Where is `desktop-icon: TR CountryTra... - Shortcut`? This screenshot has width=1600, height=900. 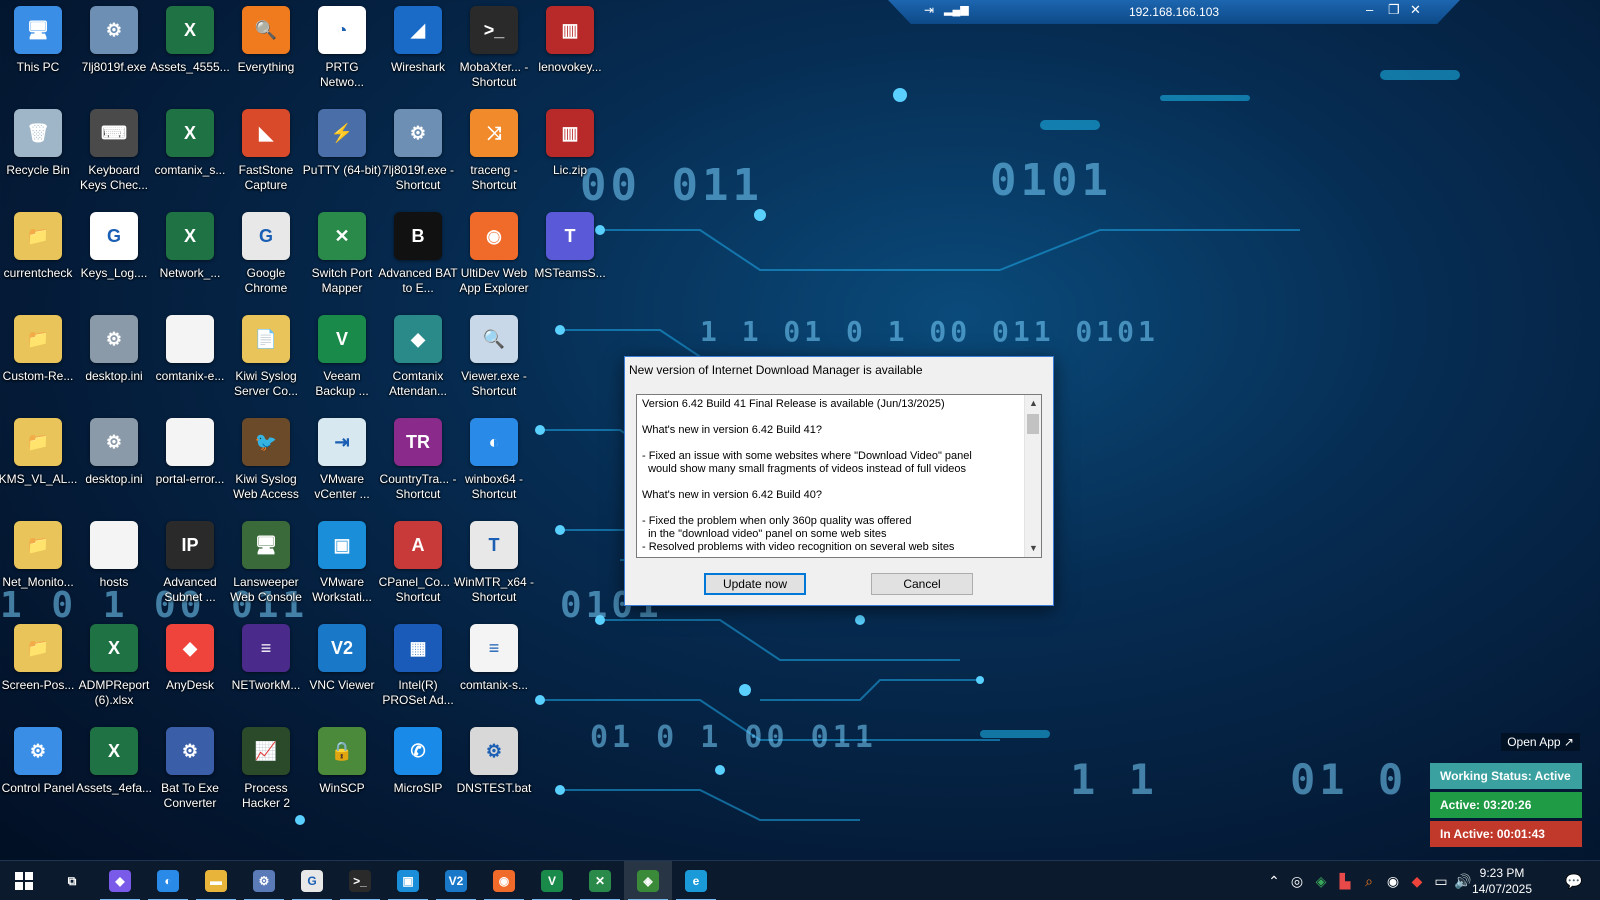 desktop-icon: TR CountryTra... - Shortcut is located at coordinates (418, 466).